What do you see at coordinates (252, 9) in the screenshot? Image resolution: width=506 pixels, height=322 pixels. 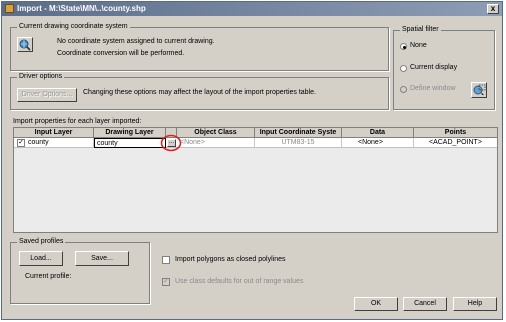 I see `title-bar: Import - M:\State\MN\..\county.shp x` at bounding box center [252, 9].